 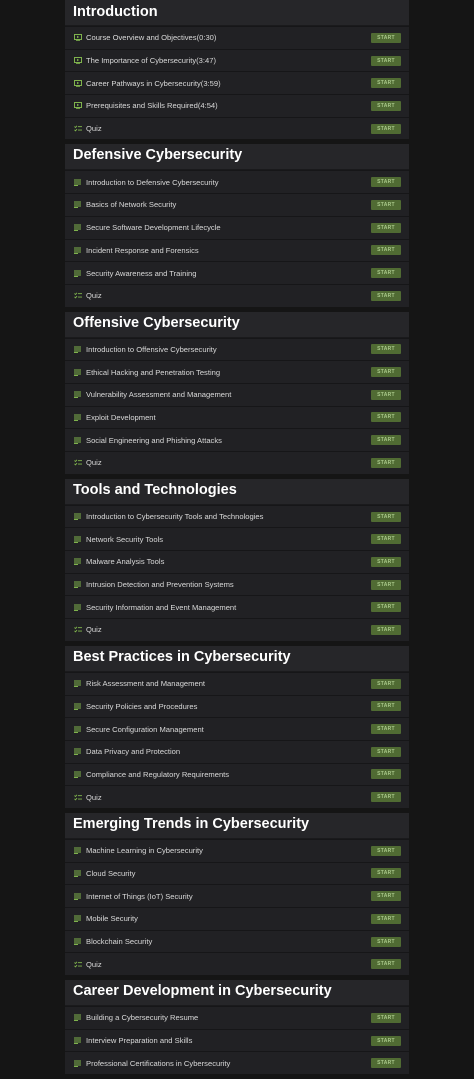 What do you see at coordinates (237, 728) in the screenshot?
I see `lesson-row: Secure Configuration Management START` at bounding box center [237, 728].